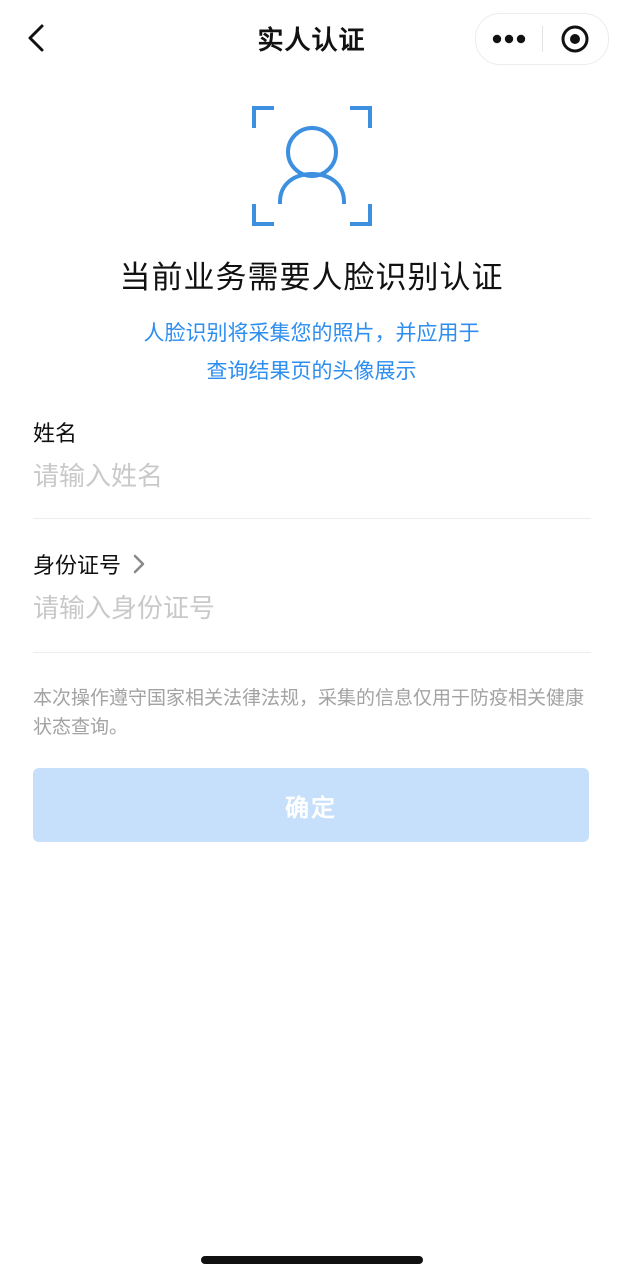 The height and width of the screenshot is (1280, 623). Describe the element at coordinates (309, 712) in the screenshot. I see `privacy-notice: 本次操作遵守国家相关法律法规，采集的信息仅用于防疫相关健康状态查询。` at that location.